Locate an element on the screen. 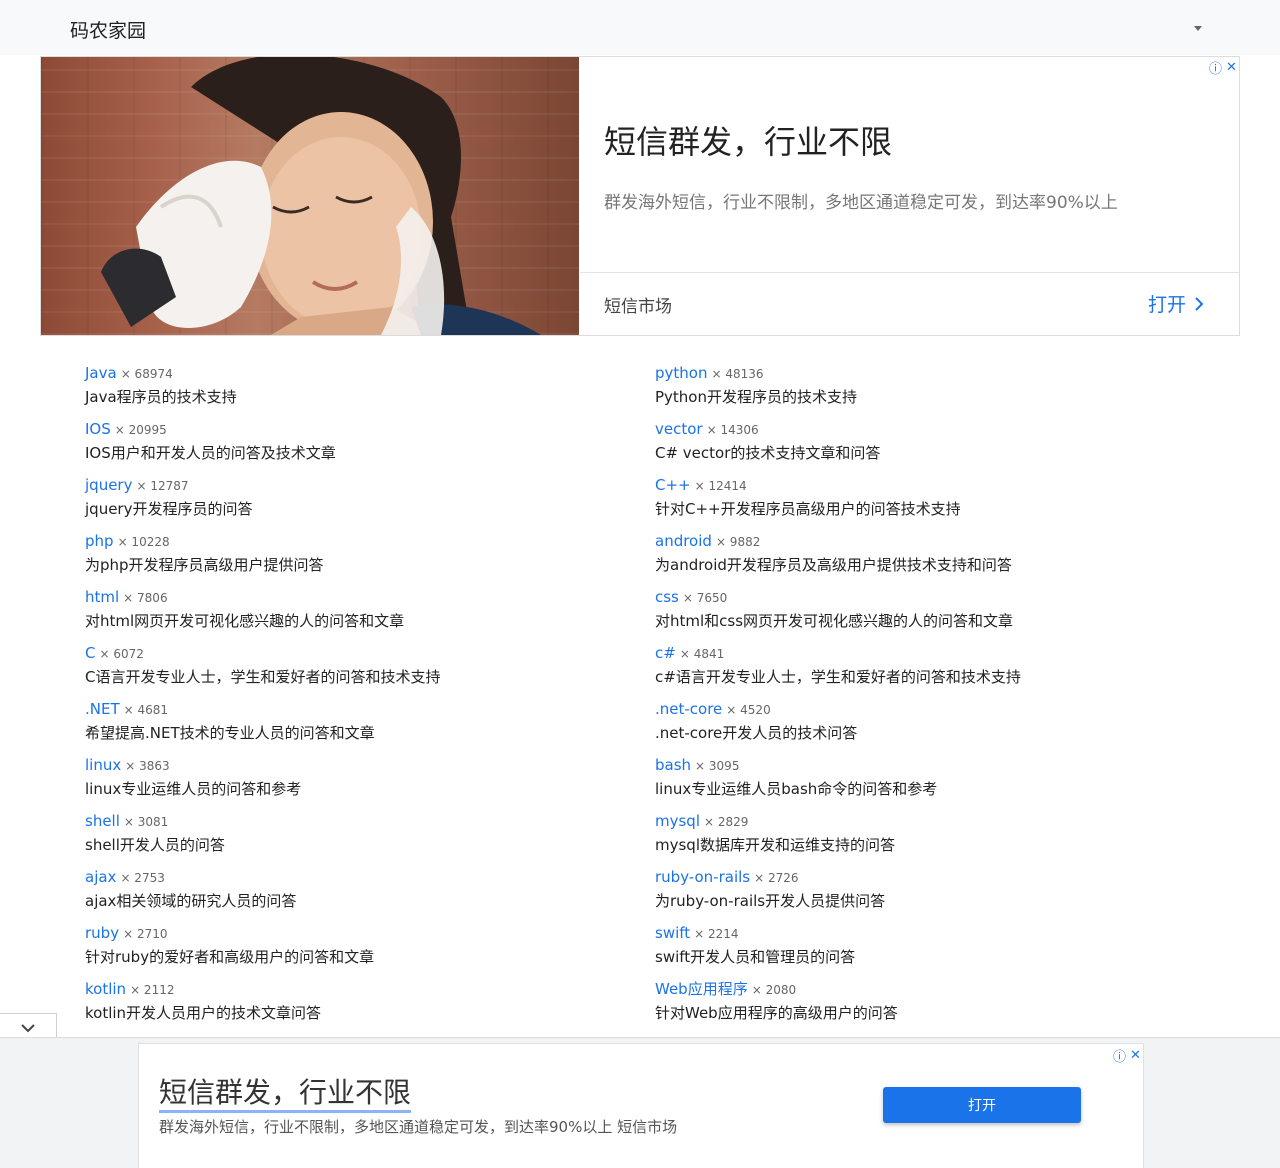  tag-item: ruby × 2710 针对ruby的爱好者和高级用户的问答和文章 is located at coordinates (370, 950).